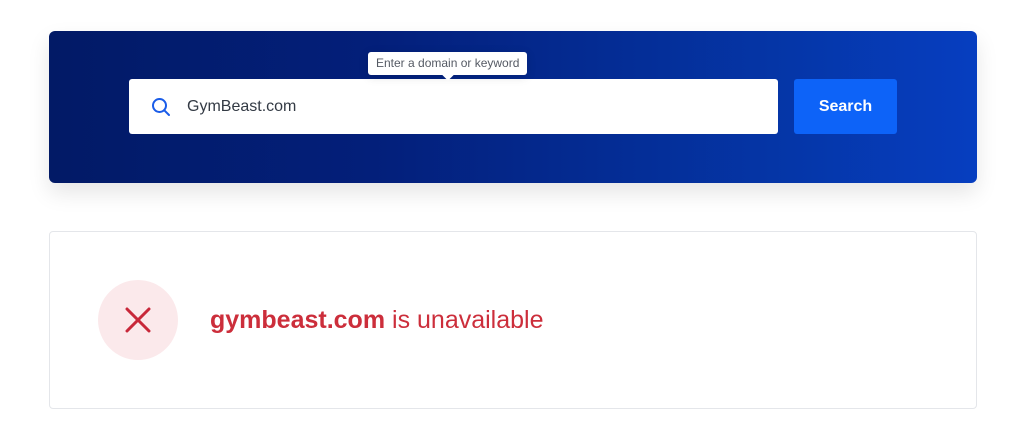  What do you see at coordinates (474, 106) in the screenshot?
I see `search-input` at bounding box center [474, 106].